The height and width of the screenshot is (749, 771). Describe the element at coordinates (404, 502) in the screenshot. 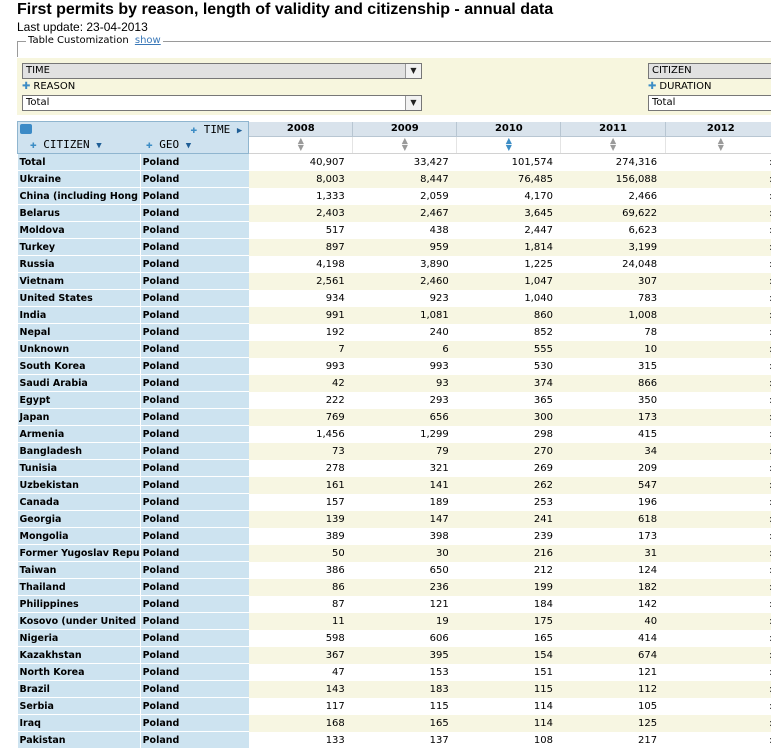

I see `value-cell: 189` at that location.